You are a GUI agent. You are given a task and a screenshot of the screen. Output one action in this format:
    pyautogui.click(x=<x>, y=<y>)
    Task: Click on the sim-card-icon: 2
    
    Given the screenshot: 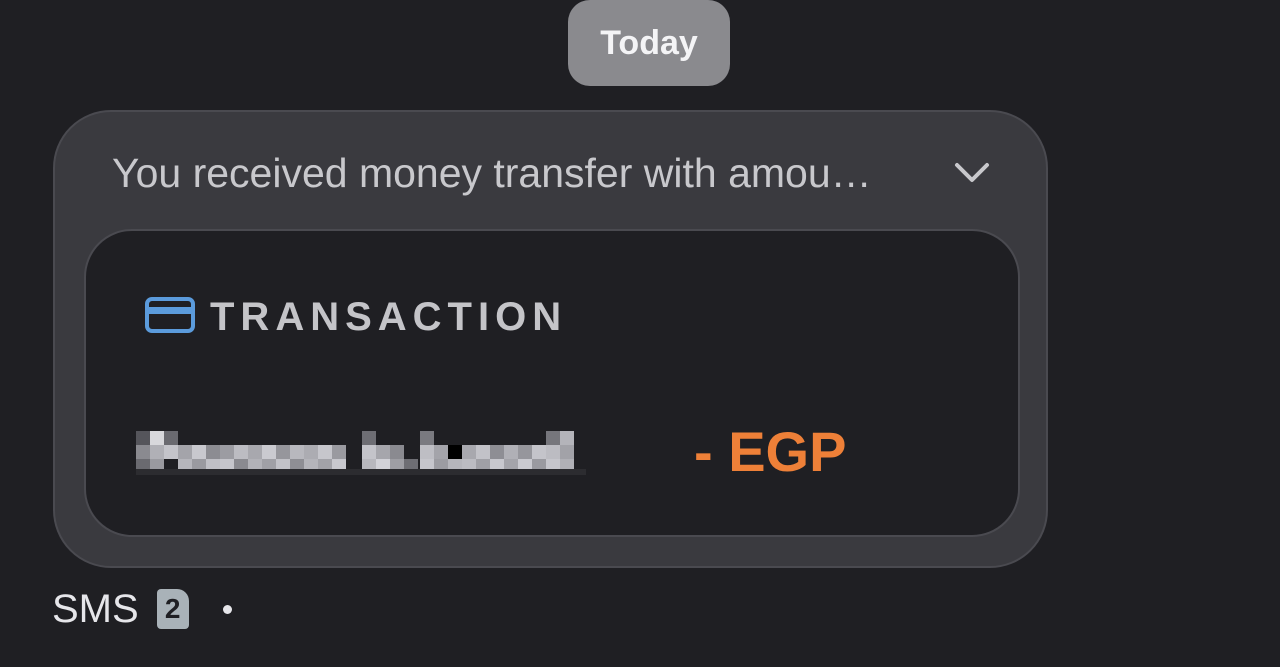 What is the action you would take?
    pyautogui.click(x=172, y=609)
    